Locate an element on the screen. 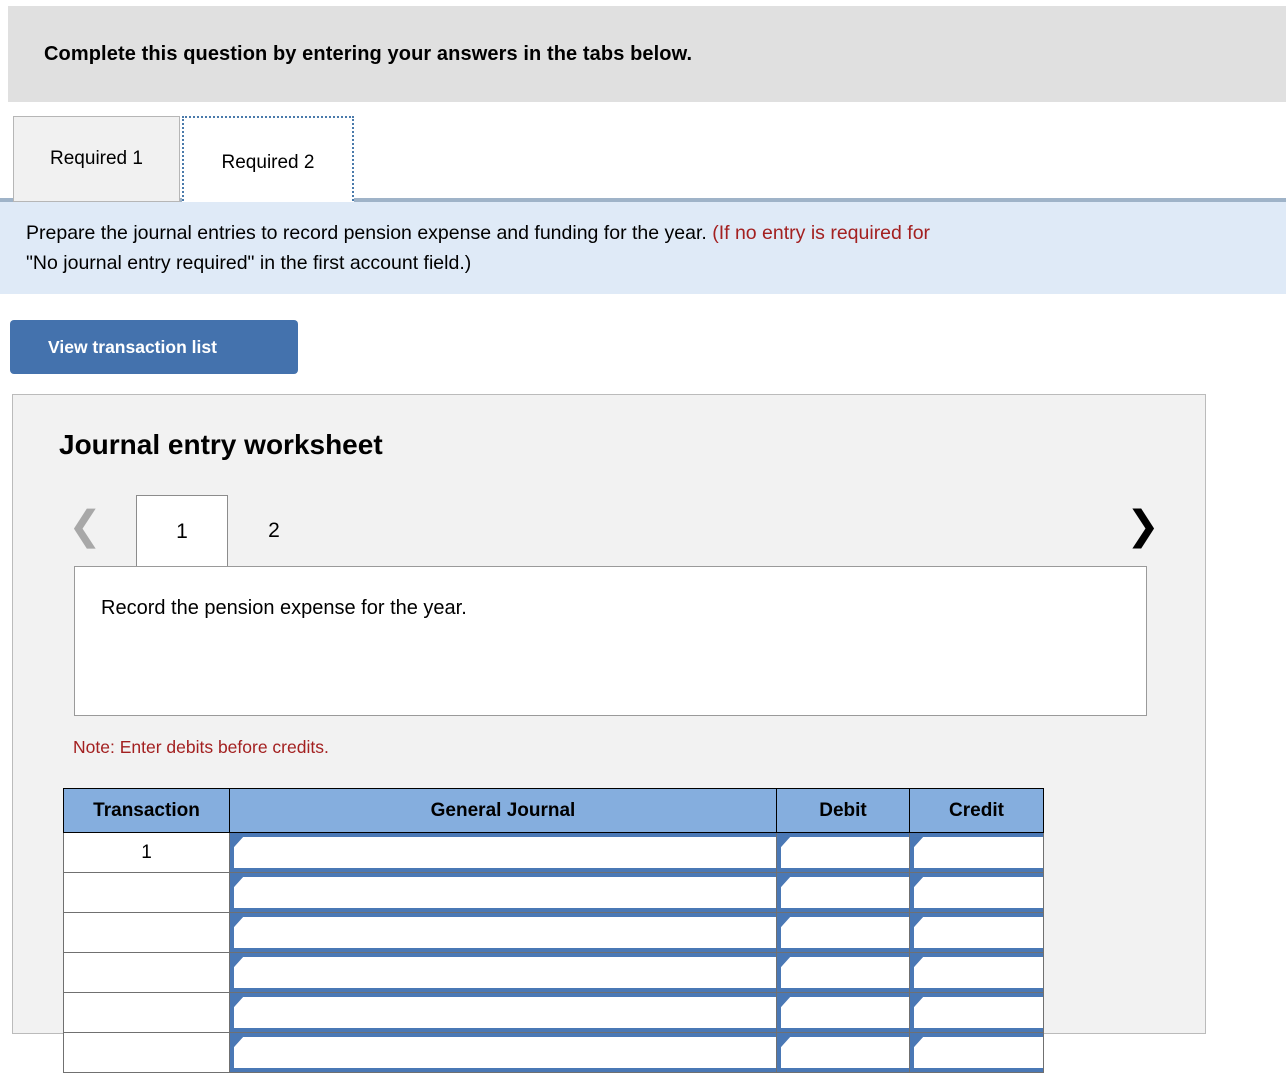  tab-required-2-label: Required 2 is located at coordinates (268, 162).